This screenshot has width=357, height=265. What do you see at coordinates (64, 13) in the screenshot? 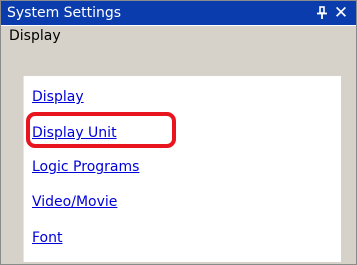
I see `window-title: System Settings` at bounding box center [64, 13].